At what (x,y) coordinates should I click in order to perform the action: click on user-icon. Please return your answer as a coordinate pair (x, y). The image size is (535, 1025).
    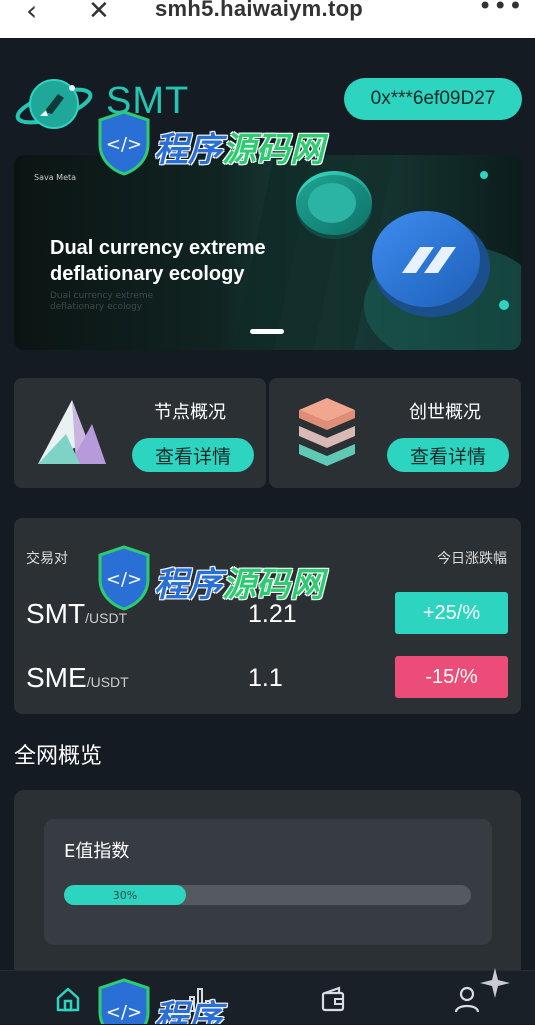
    Looking at the image, I should click on (467, 999).